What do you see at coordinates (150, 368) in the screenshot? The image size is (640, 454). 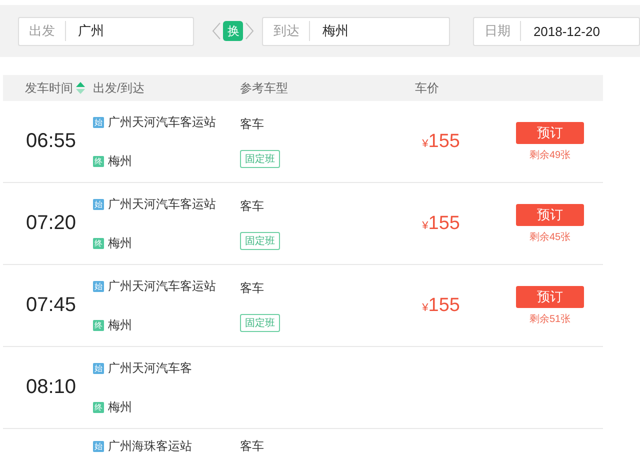 I see `departure-station: 广州天河汽车客` at bounding box center [150, 368].